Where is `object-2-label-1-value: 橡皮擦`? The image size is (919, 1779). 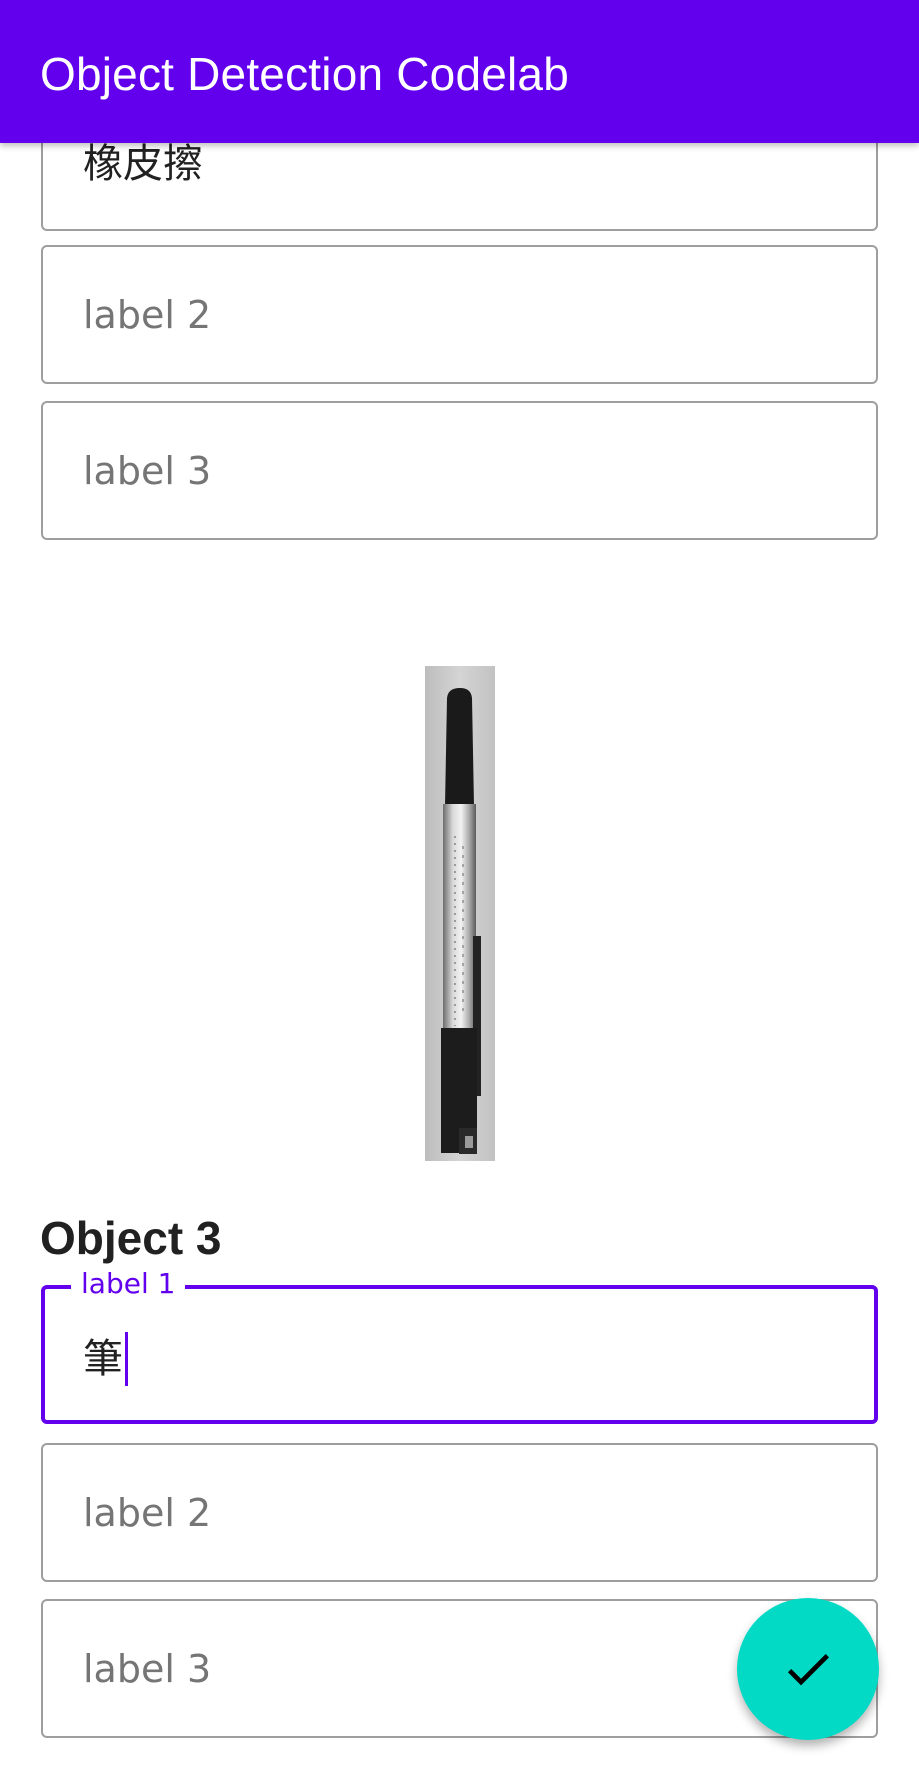 object-2-label-1-value: 橡皮擦 is located at coordinates (143, 164).